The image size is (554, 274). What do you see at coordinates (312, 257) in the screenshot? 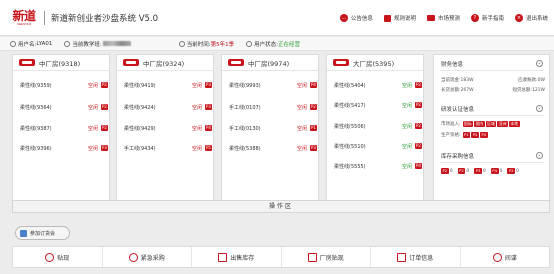
I see `factory-discount-icon` at bounding box center [312, 257].